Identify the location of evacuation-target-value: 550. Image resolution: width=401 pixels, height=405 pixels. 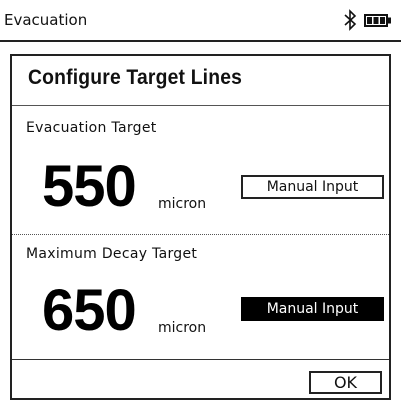
(89, 186).